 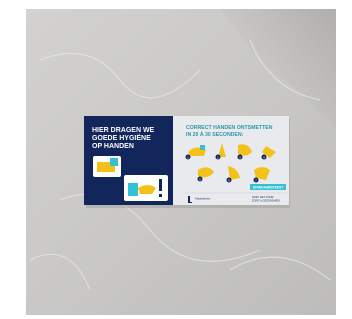 What do you see at coordinates (123, 130) in the screenshot?
I see `left-headline-line-1: HIER DRAGEN WE` at bounding box center [123, 130].